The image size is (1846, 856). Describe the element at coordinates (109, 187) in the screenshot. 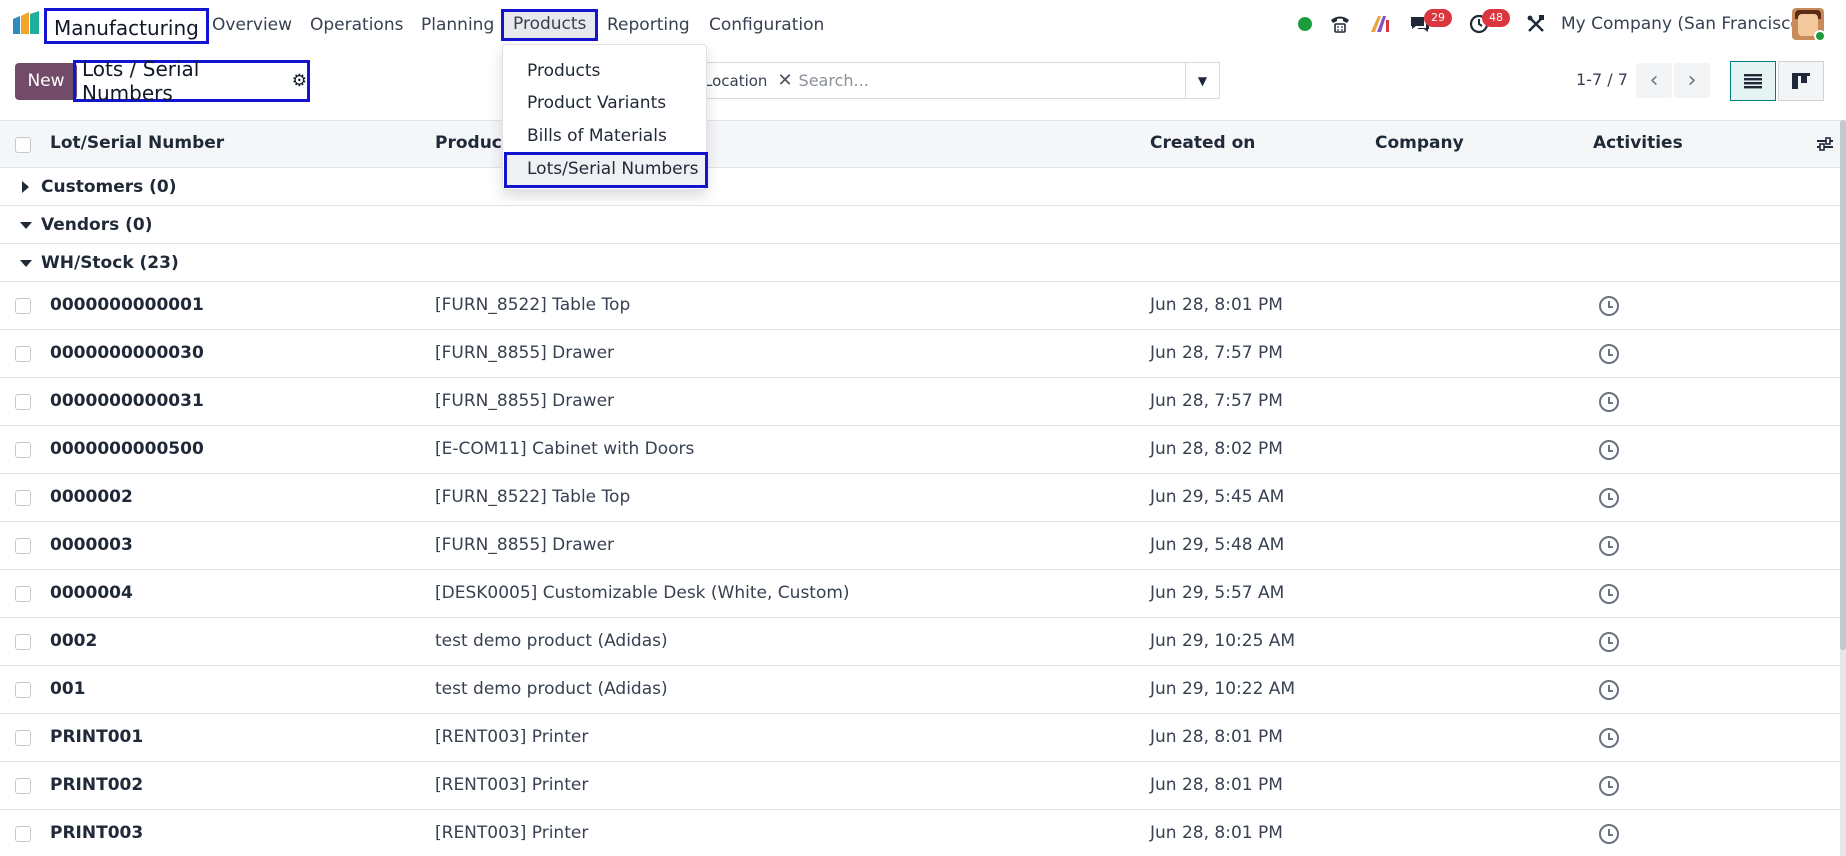

I see `group-label: Customers (0)` at that location.